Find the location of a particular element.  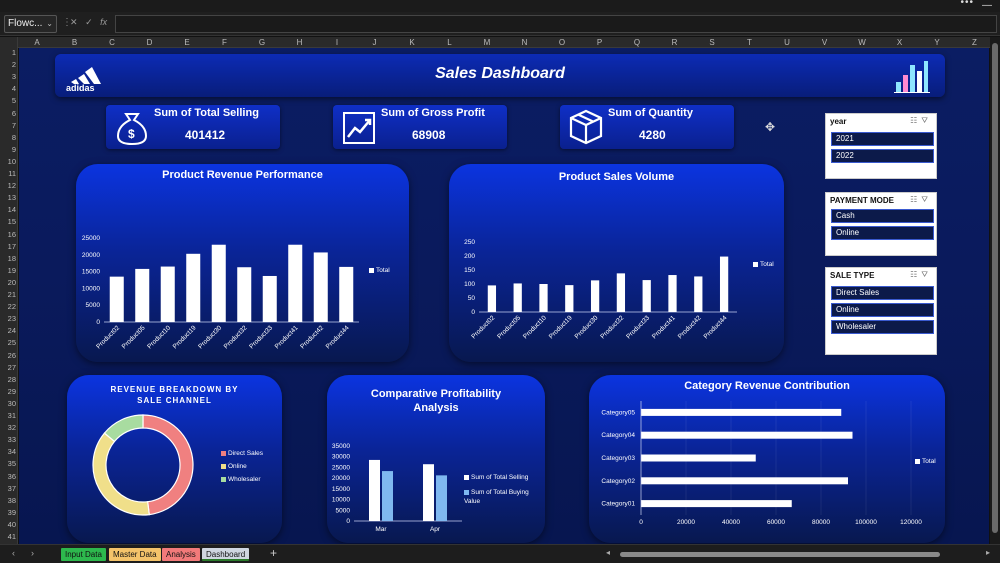

column-header: Q is located at coordinates (637, 42).